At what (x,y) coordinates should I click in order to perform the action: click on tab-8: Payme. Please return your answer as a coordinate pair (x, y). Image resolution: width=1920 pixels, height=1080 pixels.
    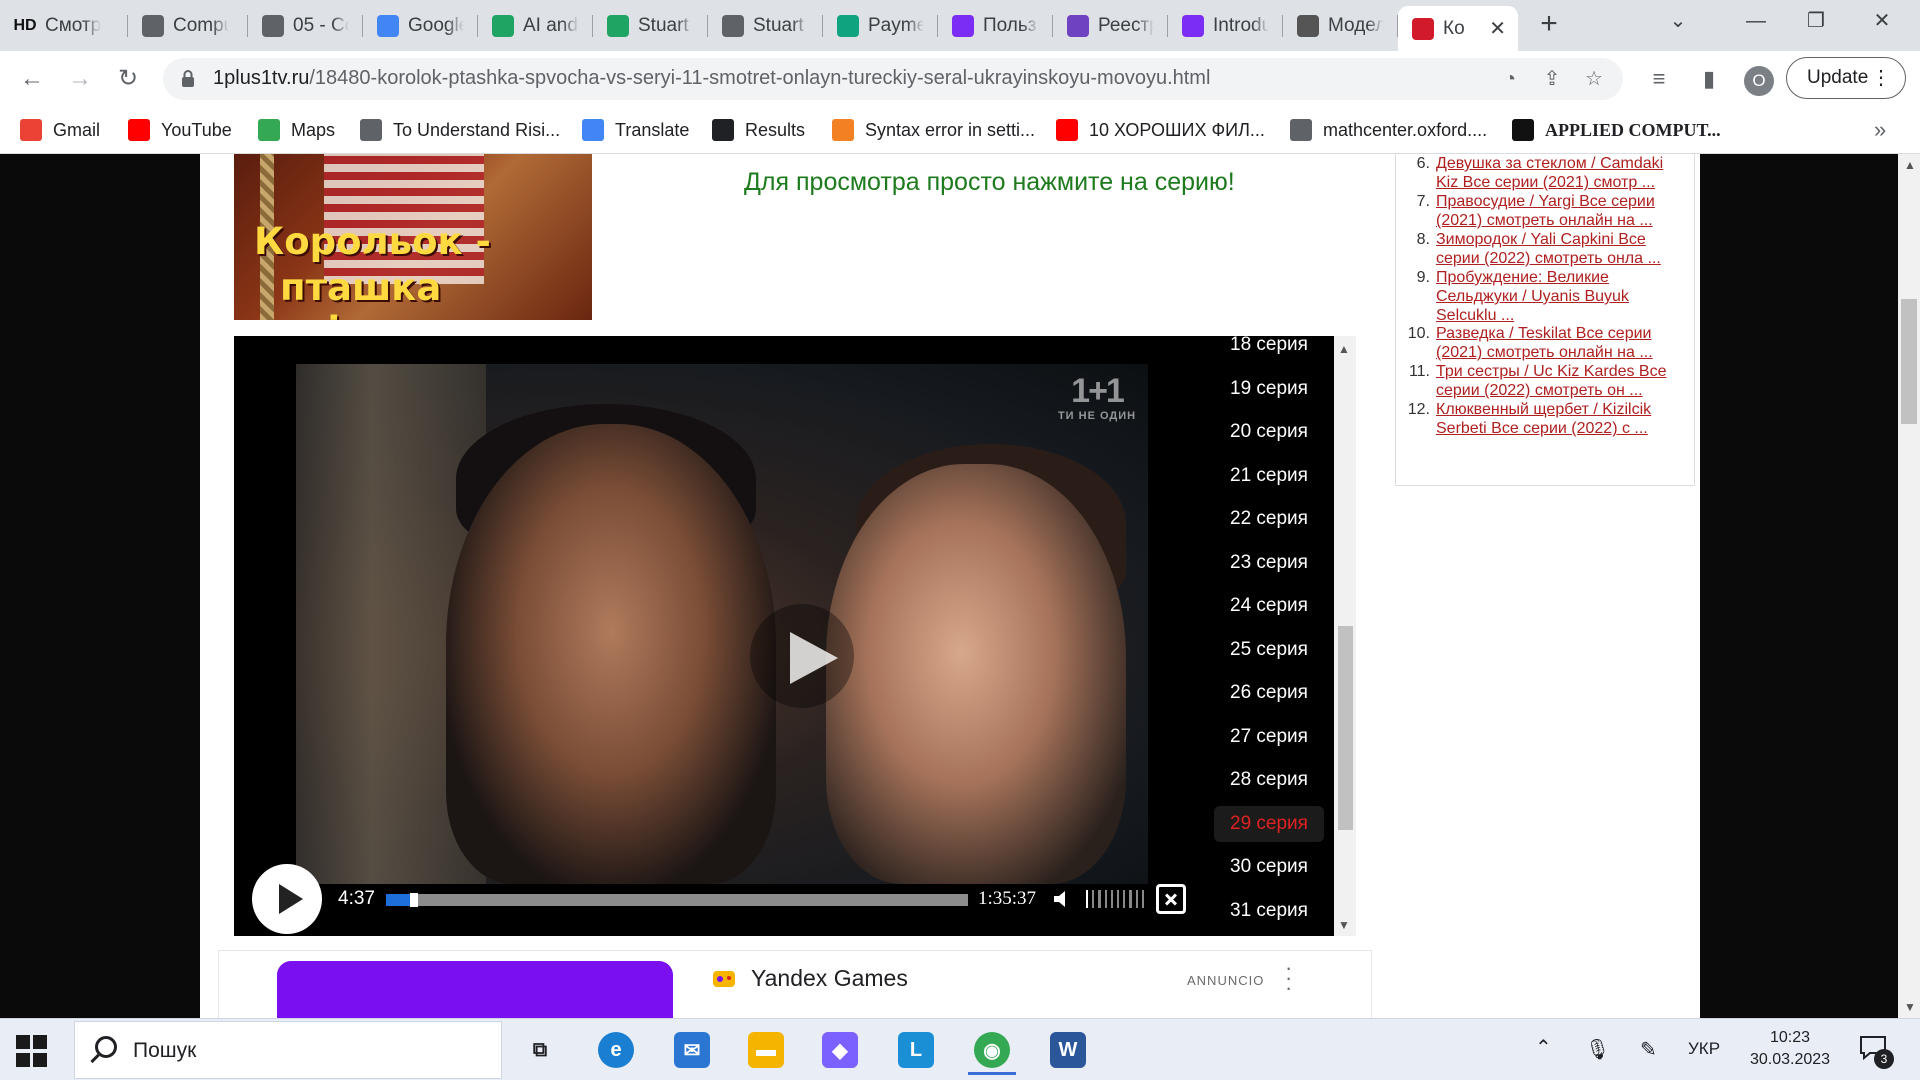
    Looking at the image, I should click on (880, 25).